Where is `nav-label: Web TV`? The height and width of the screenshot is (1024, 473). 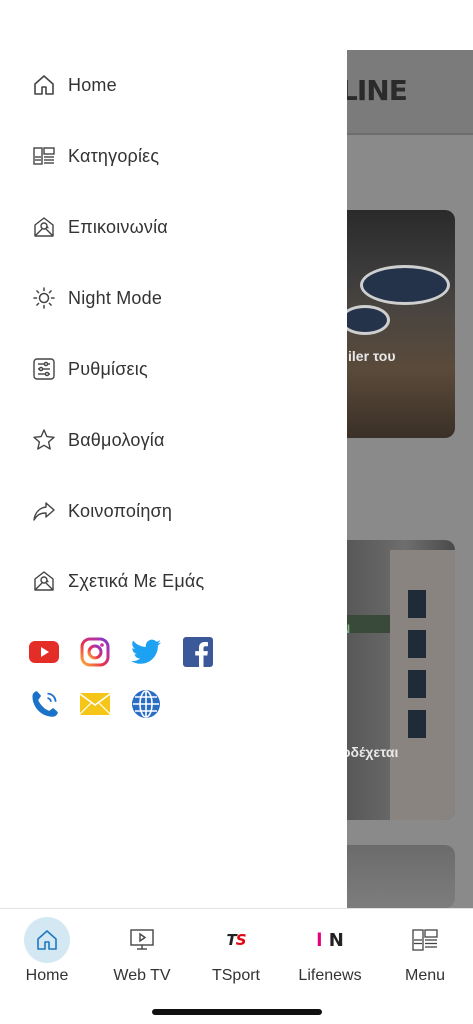 nav-label: Web TV is located at coordinates (142, 975).